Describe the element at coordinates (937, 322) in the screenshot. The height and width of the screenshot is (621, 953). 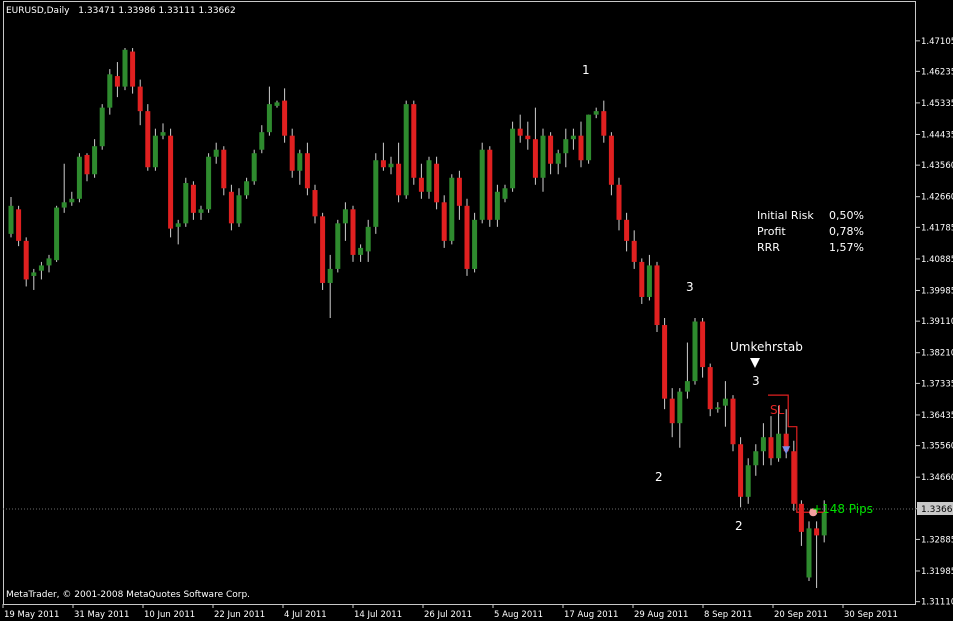
I see `price-tick-label: 1.39110` at that location.